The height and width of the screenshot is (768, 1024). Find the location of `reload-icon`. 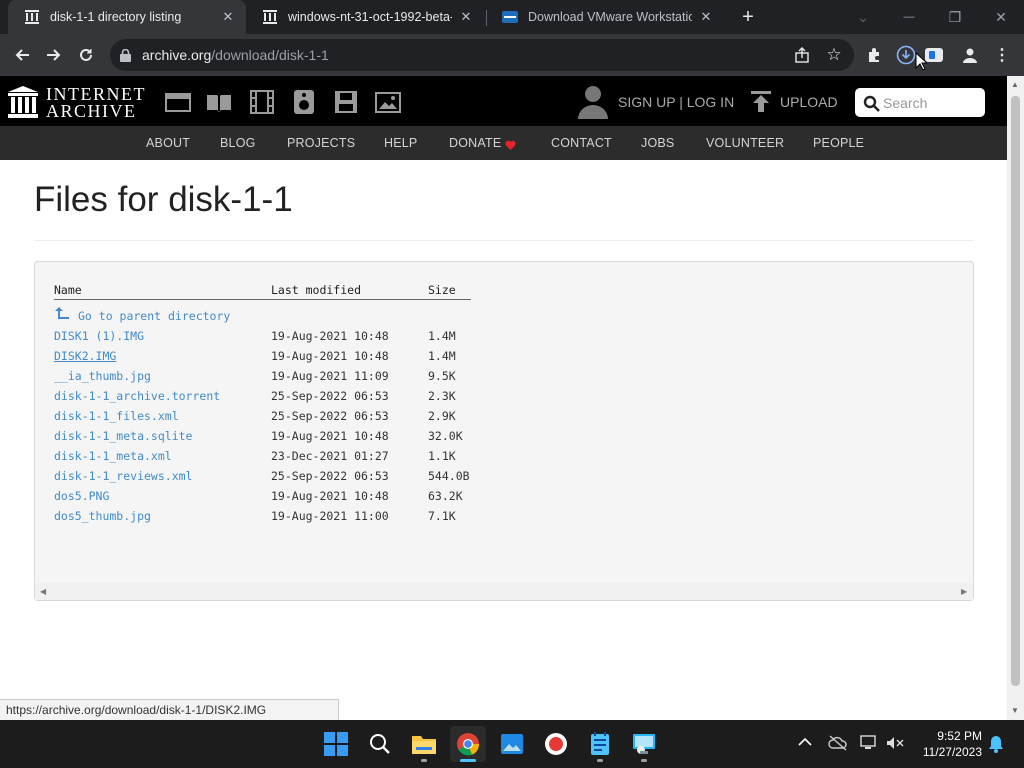

reload-icon is located at coordinates (86, 55).